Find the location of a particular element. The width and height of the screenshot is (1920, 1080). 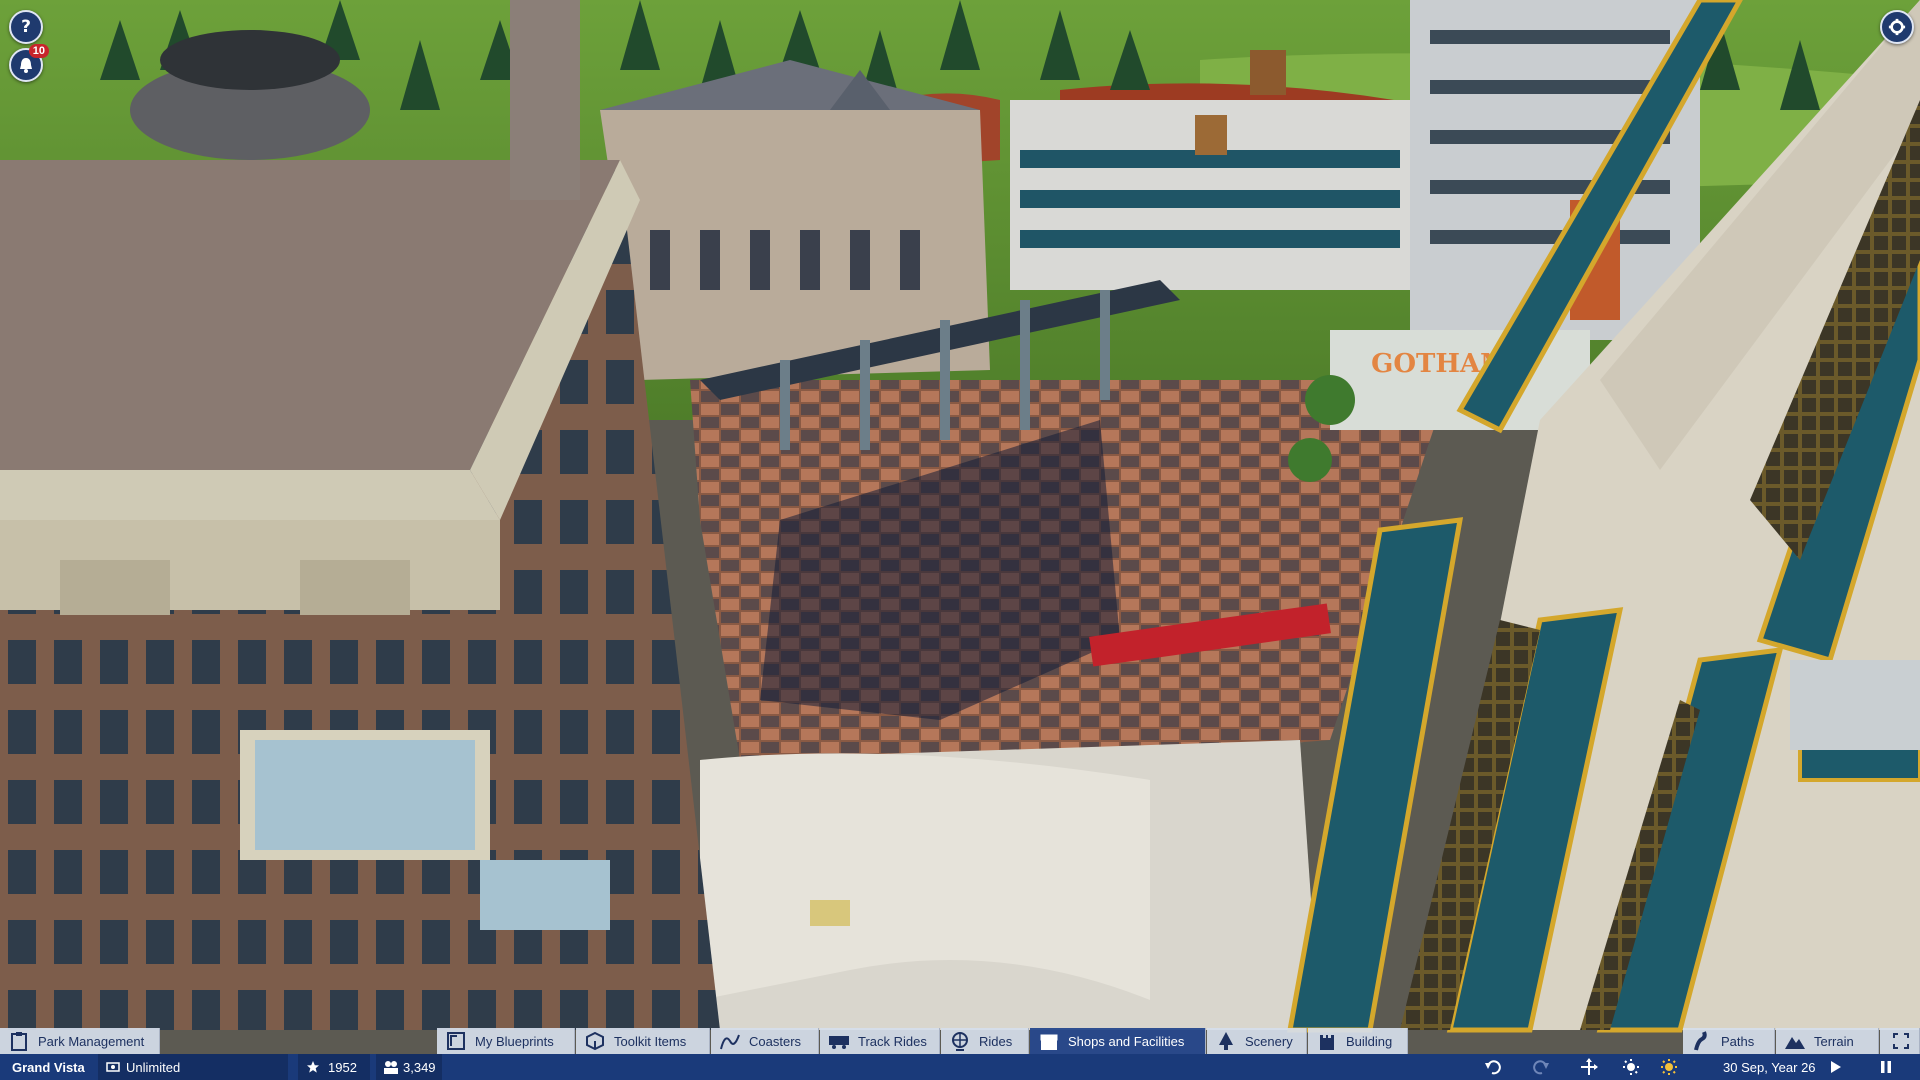

coasters-label: Coasters is located at coordinates (775, 1041).